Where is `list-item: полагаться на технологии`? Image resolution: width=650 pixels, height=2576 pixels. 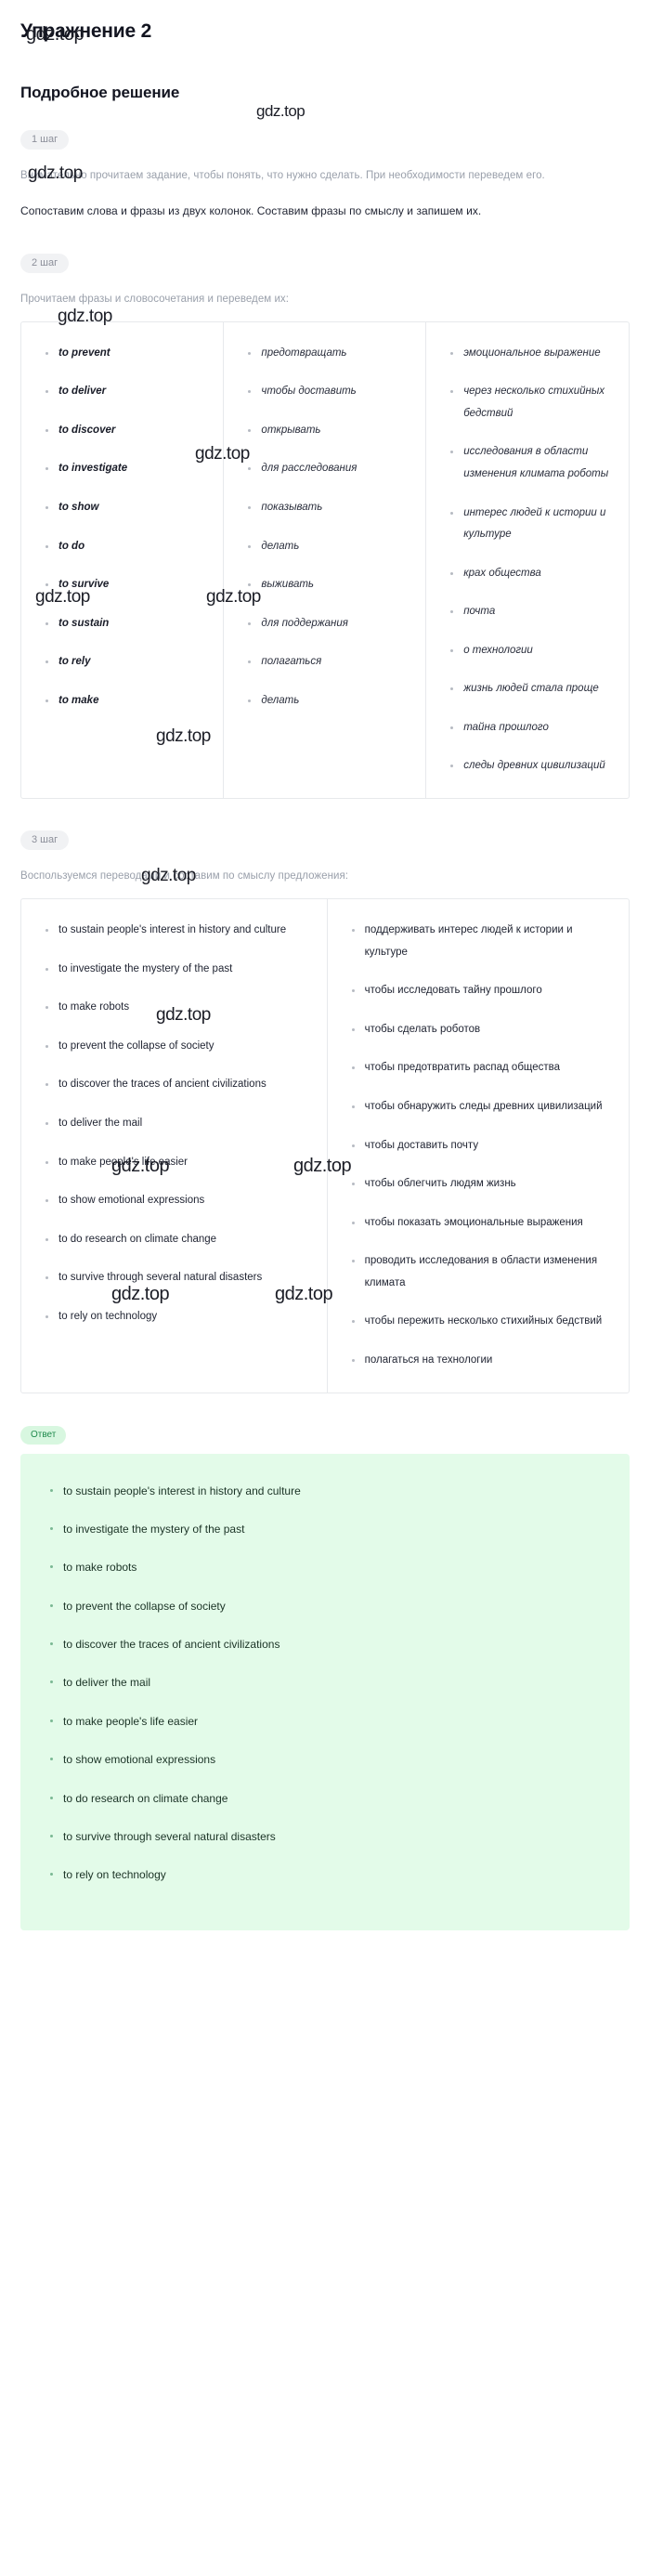
list-item: полагаться на технологии is located at coordinates (484, 1361).